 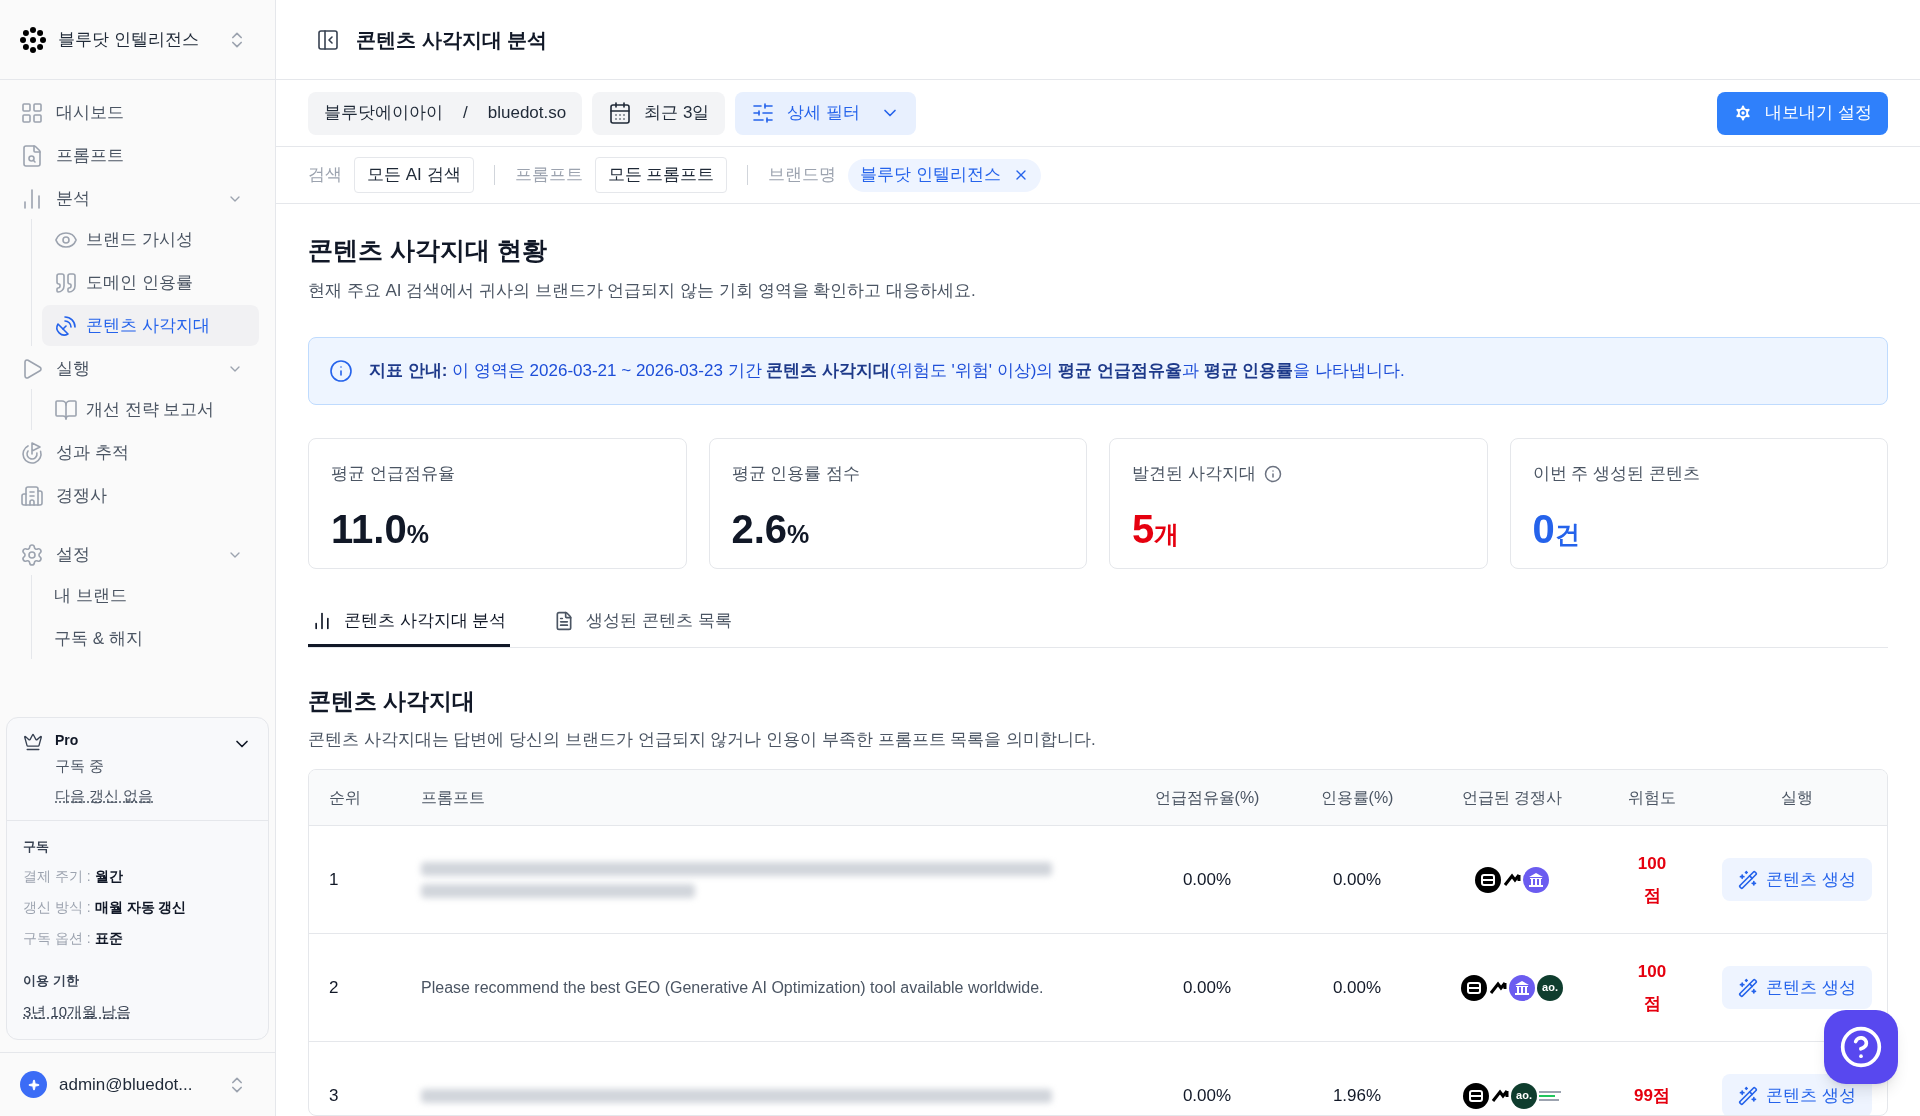 What do you see at coordinates (36, 846) in the screenshot?
I see `section-label: 구독` at bounding box center [36, 846].